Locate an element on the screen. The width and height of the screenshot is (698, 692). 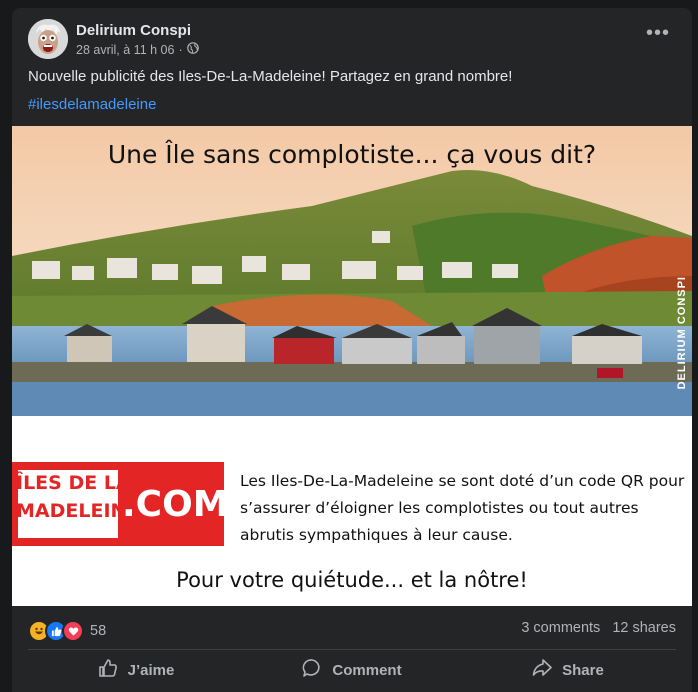
comment-button: Comment is located at coordinates (352, 670).